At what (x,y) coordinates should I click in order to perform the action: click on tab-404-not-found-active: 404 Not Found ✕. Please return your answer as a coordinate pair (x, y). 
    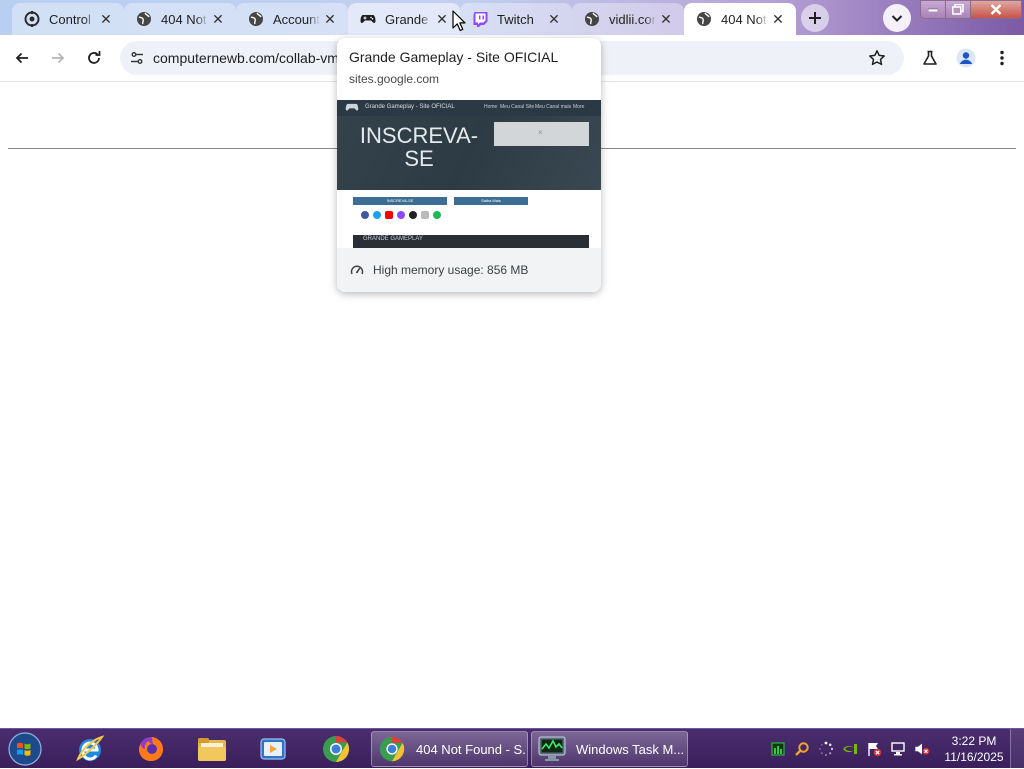
    Looking at the image, I should click on (740, 19).